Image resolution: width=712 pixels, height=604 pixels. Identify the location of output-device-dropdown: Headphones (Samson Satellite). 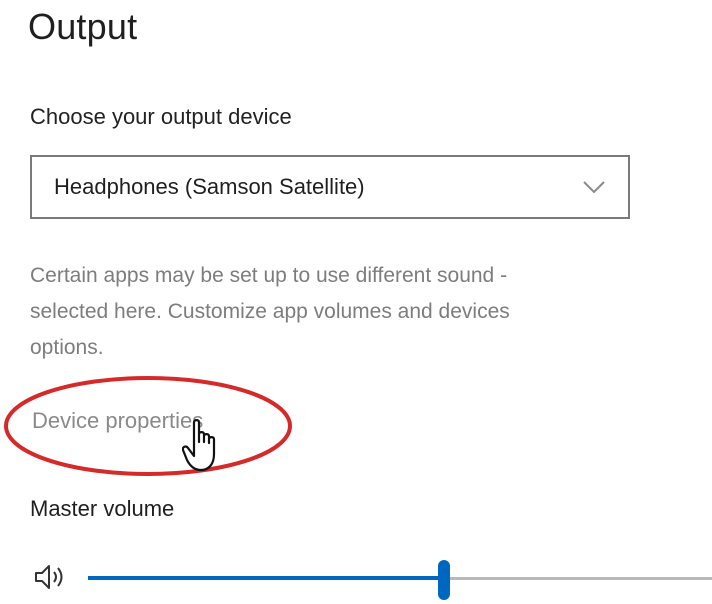
(330, 187).